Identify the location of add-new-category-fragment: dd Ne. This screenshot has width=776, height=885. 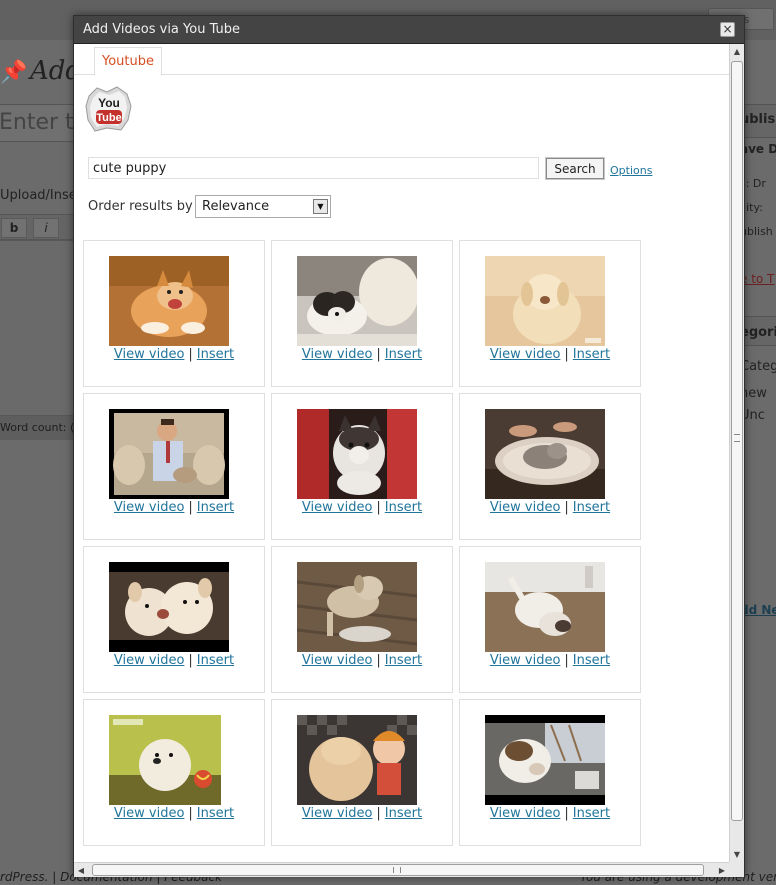
(758, 610).